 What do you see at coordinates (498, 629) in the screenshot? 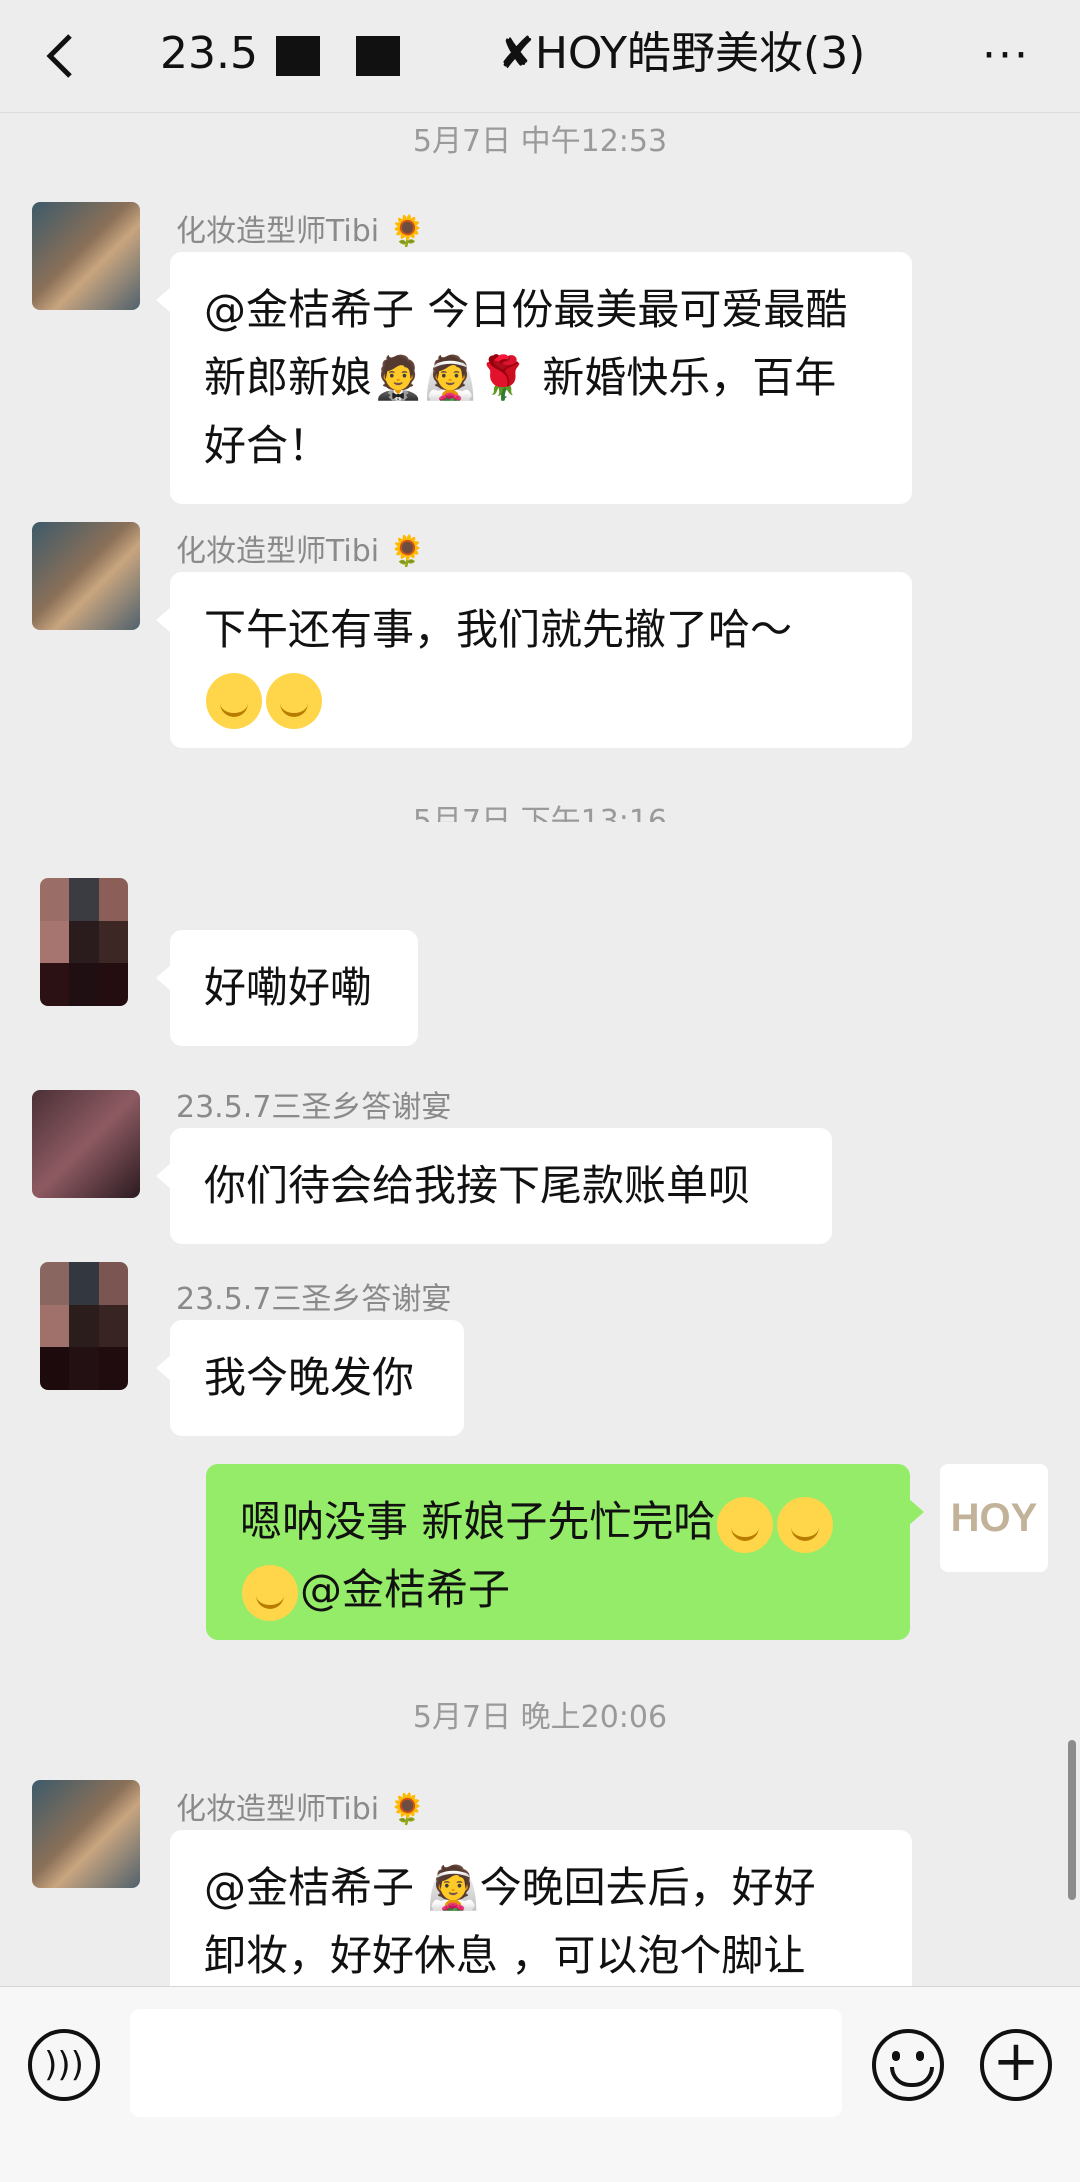
I see `message-text: 下午还有事，我们就先撤了哈～` at bounding box center [498, 629].